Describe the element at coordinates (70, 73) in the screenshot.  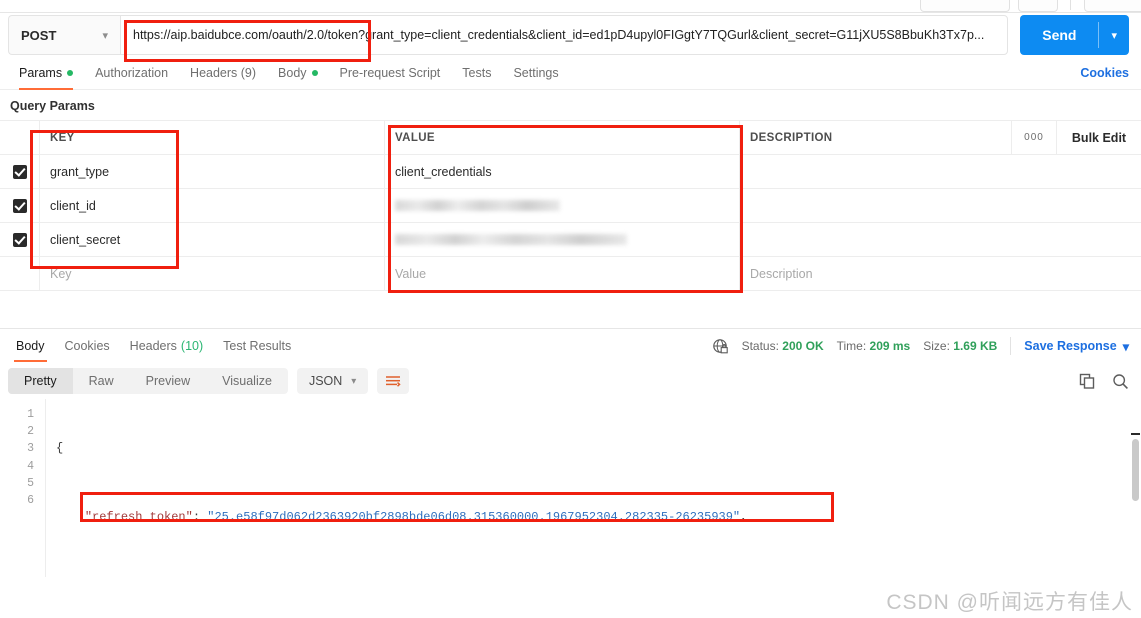
I see `params-indicator-dot-icon` at that location.